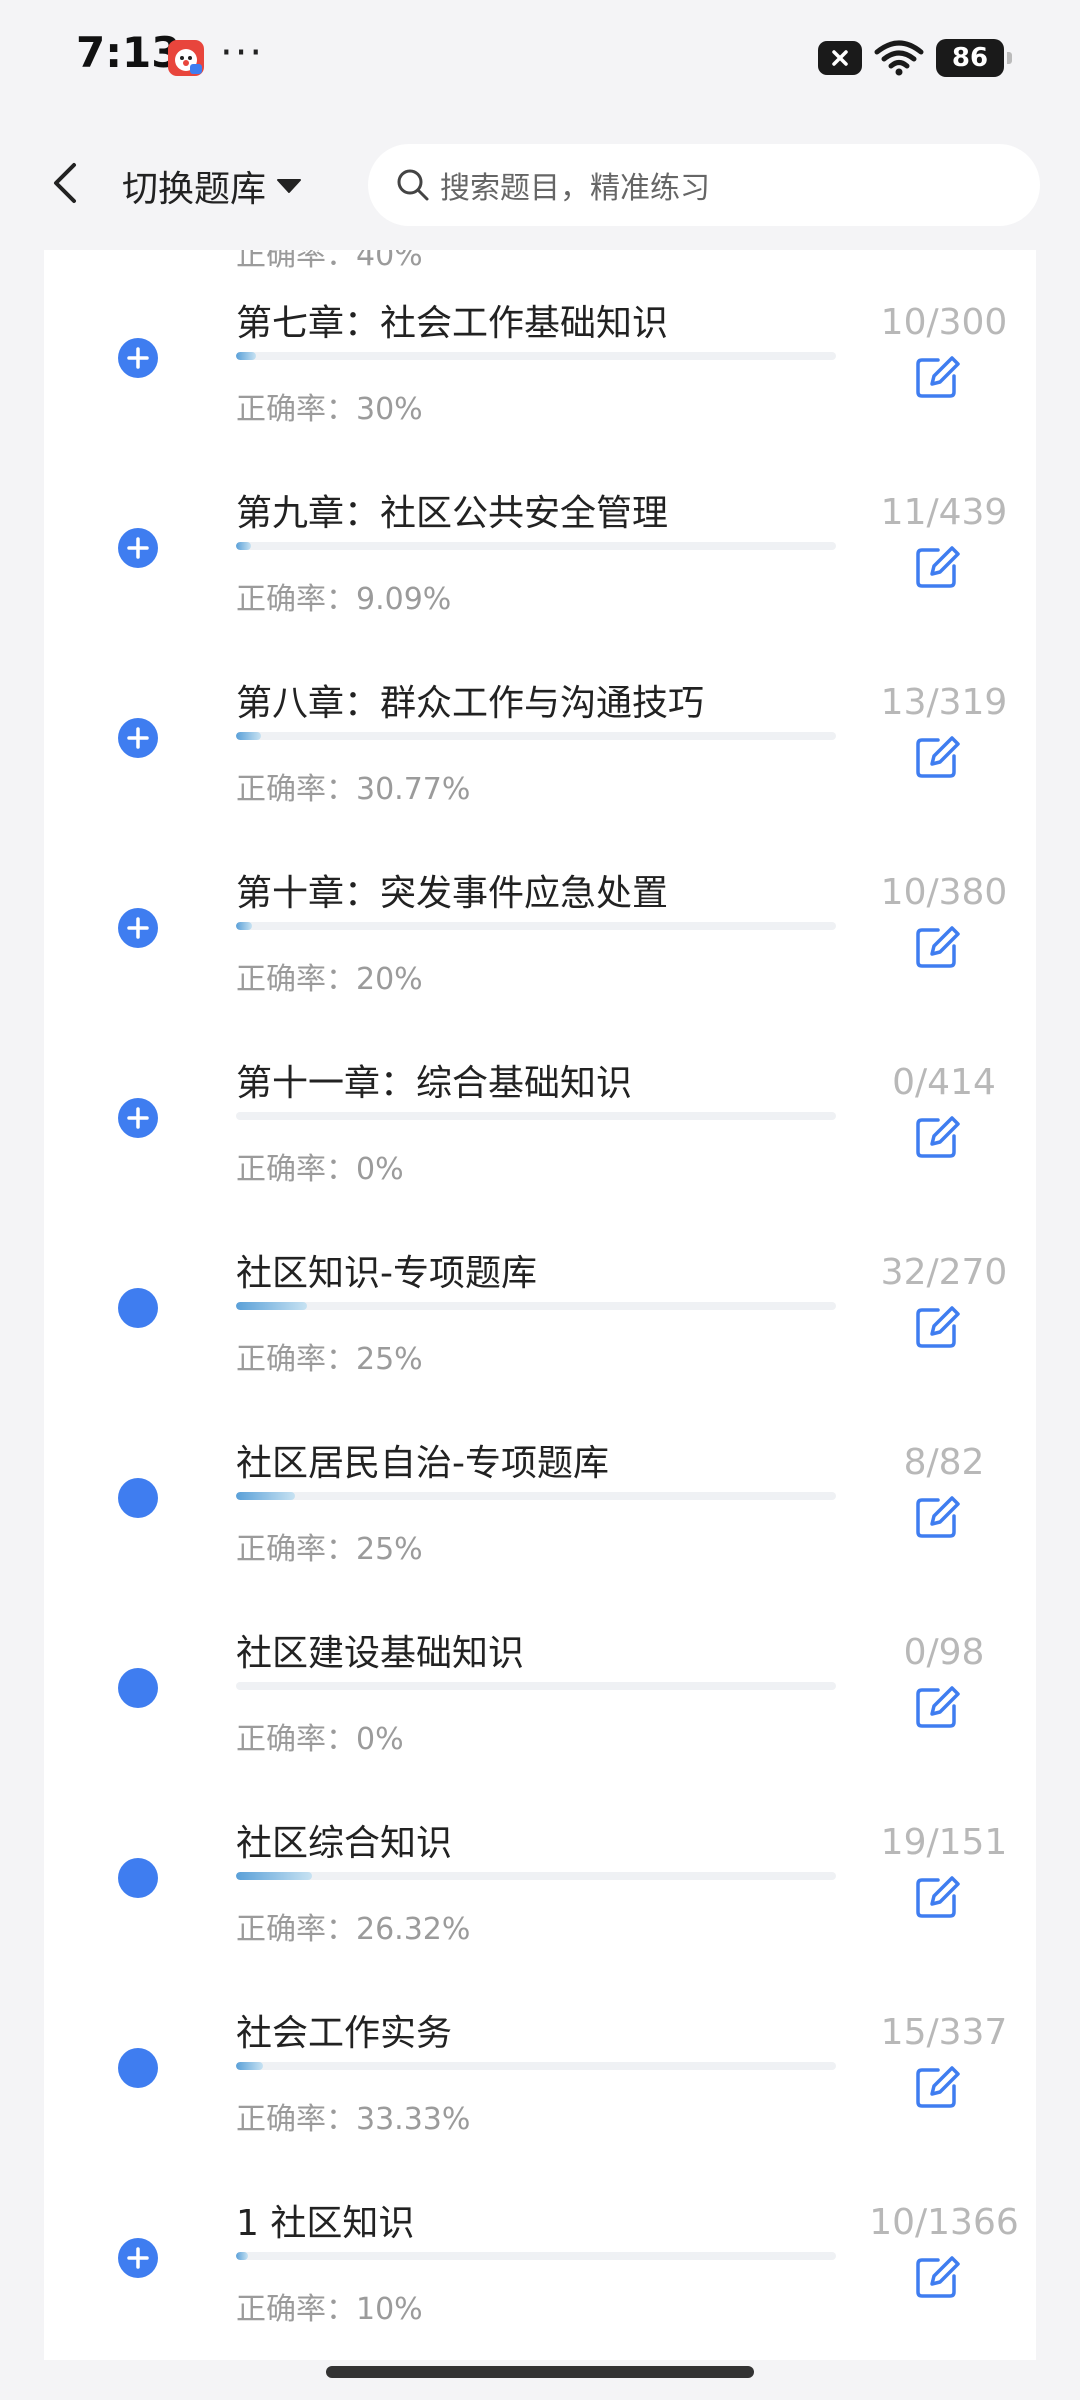 The width and height of the screenshot is (1080, 2400). Describe the element at coordinates (344, 599) in the screenshot. I see `item-accuracy: 正确率：9.09%` at that location.